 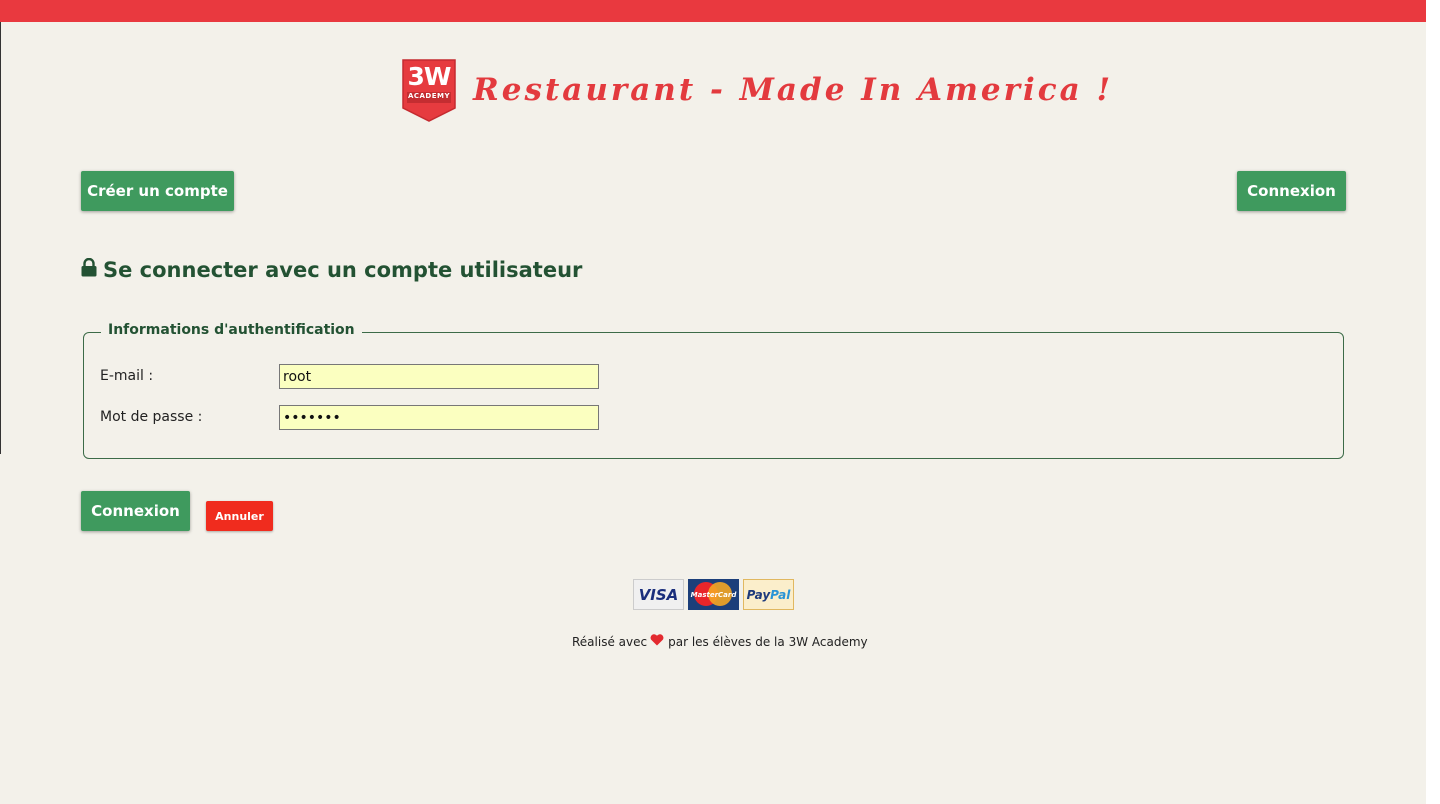 I want to click on paypal-text-pal: Pal, so click(x=780, y=594).